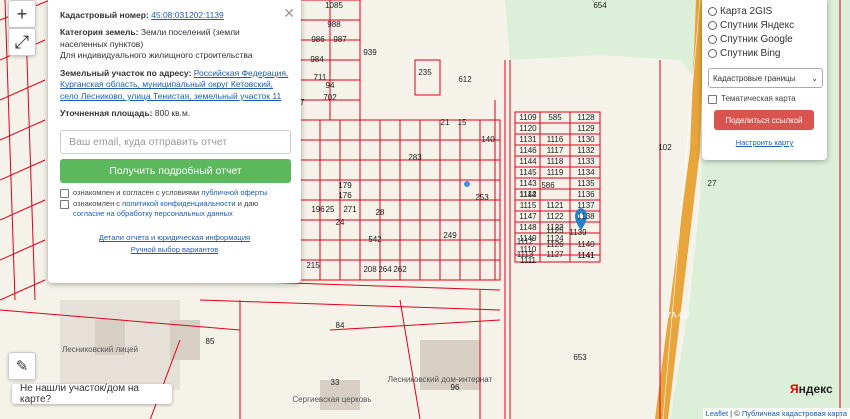  I want to click on layer-select: Кадастровые границы ⌄, so click(765, 78).